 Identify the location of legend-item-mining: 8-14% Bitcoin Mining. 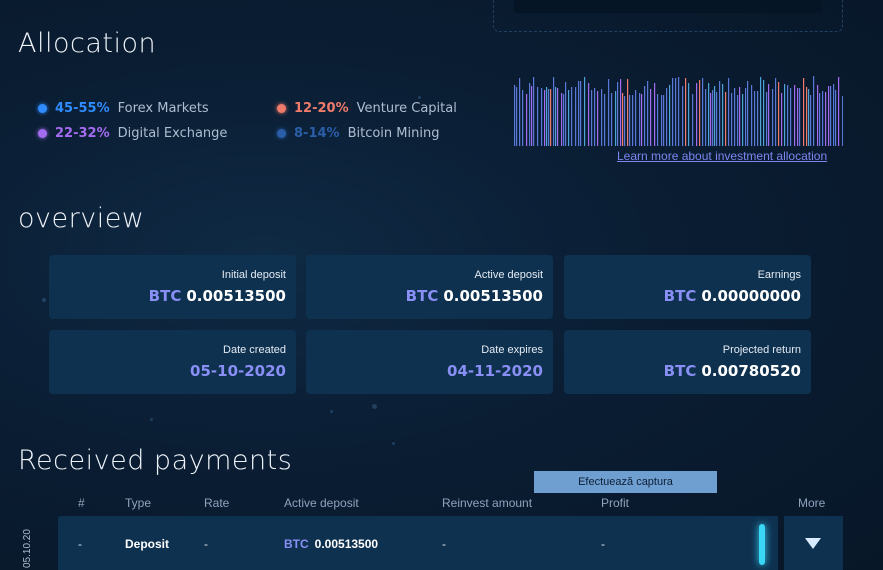
(358, 133).